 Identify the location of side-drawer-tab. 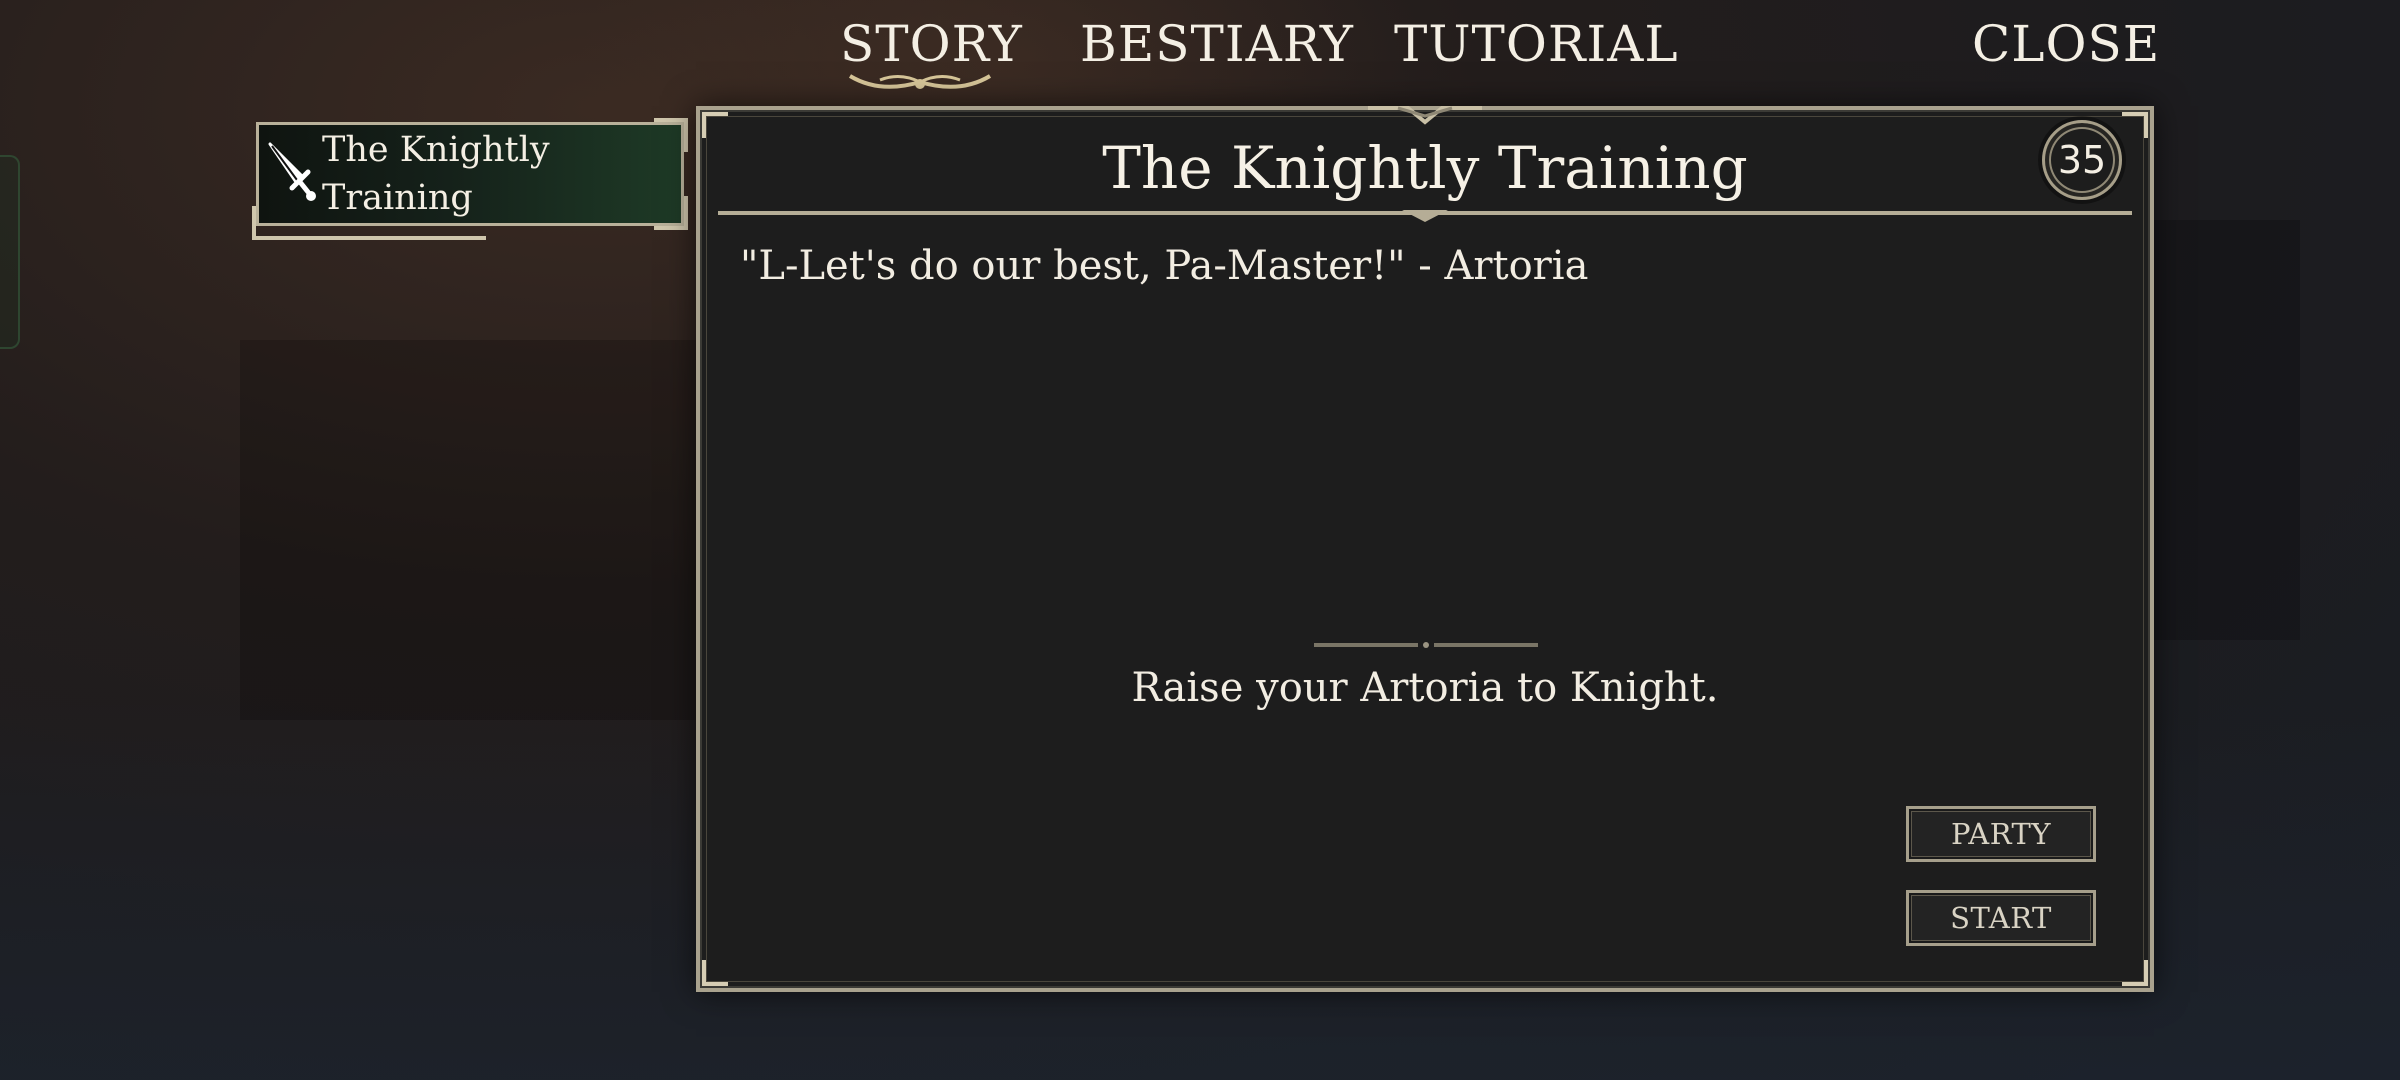
(10, 252).